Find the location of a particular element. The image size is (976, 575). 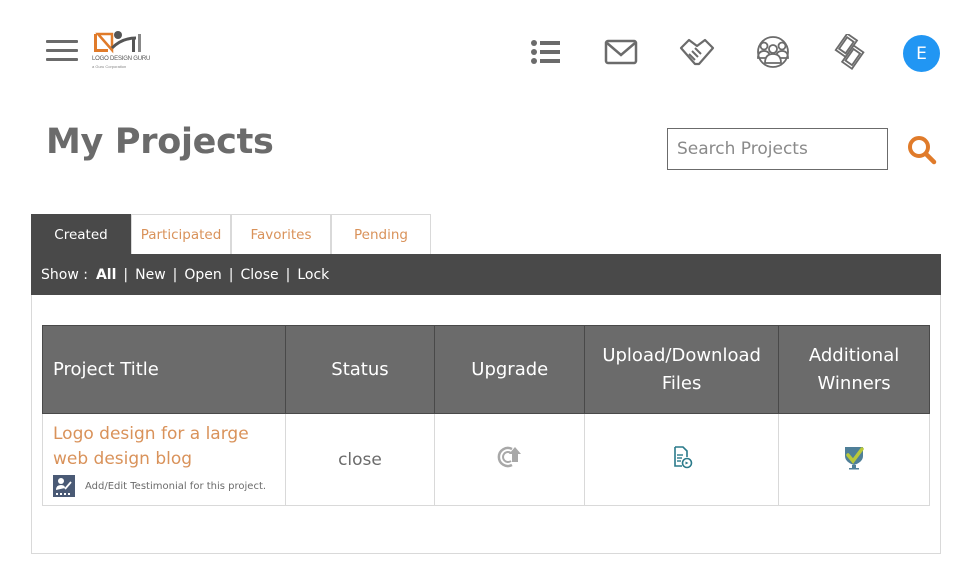

files-button is located at coordinates (682, 457).